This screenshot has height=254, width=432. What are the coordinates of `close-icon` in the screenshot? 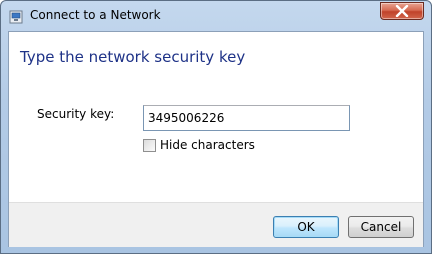 It's located at (402, 11).